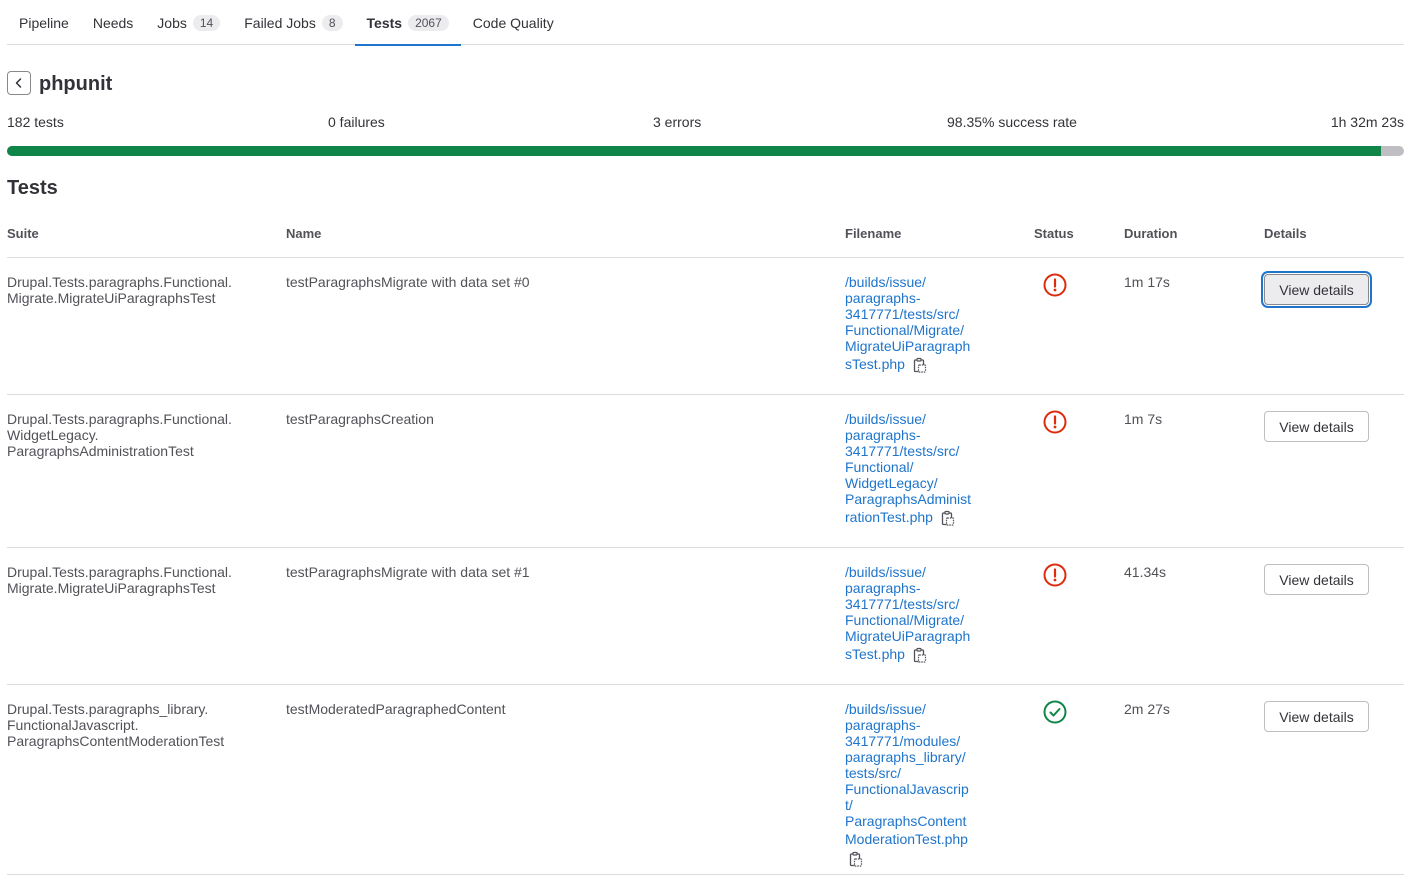  What do you see at coordinates (100, 451) in the screenshot?
I see `suite-name-line: ParagraphsAdministrationTest` at bounding box center [100, 451].